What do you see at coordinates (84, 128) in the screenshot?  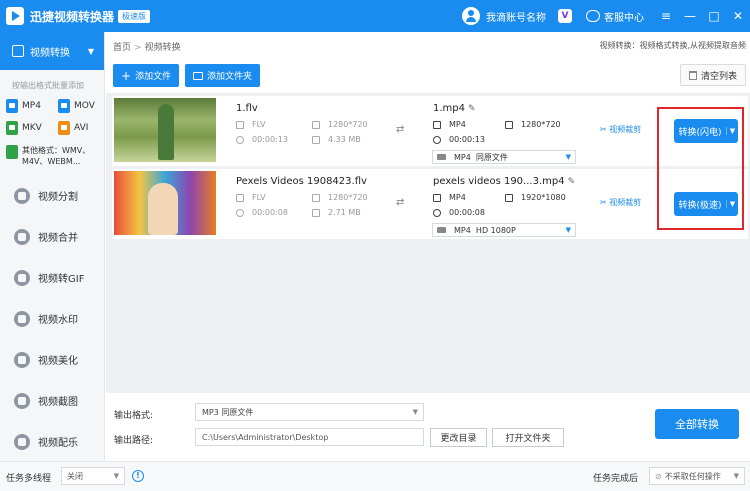 I see `format-avi: AVI` at bounding box center [84, 128].